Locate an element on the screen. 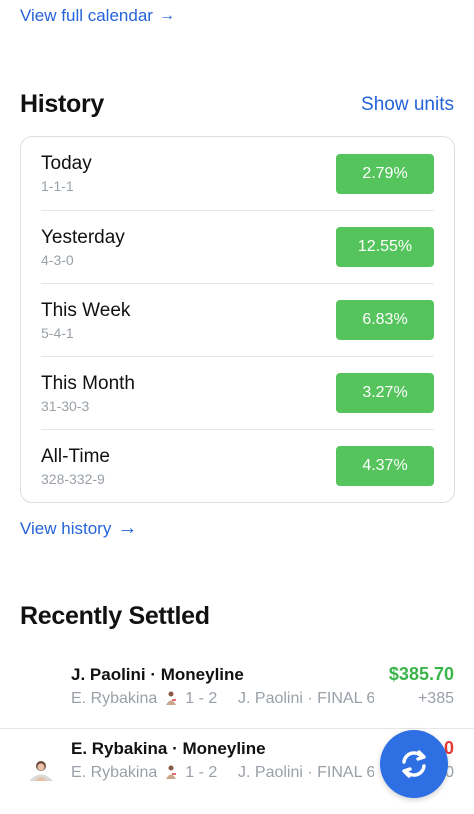 This screenshot has height=814, width=474. history-row-record: 1-1-1 is located at coordinates (57, 186).